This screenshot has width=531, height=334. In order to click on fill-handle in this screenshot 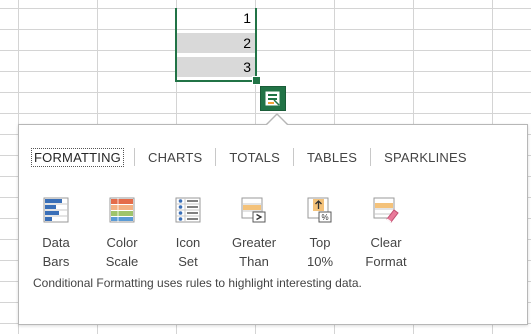, I will do `click(256, 80)`.